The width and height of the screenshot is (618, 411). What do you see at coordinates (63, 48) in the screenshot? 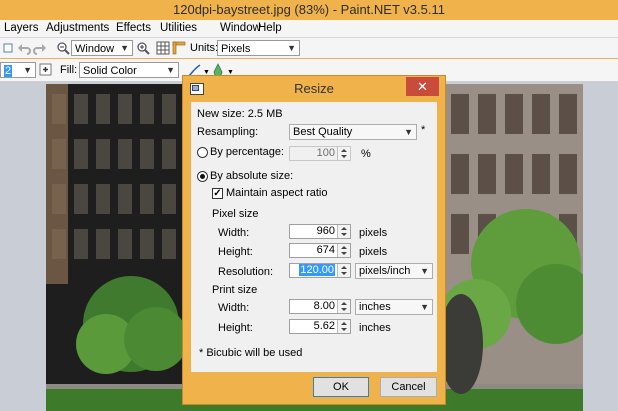
I see `zoom-out-icon` at bounding box center [63, 48].